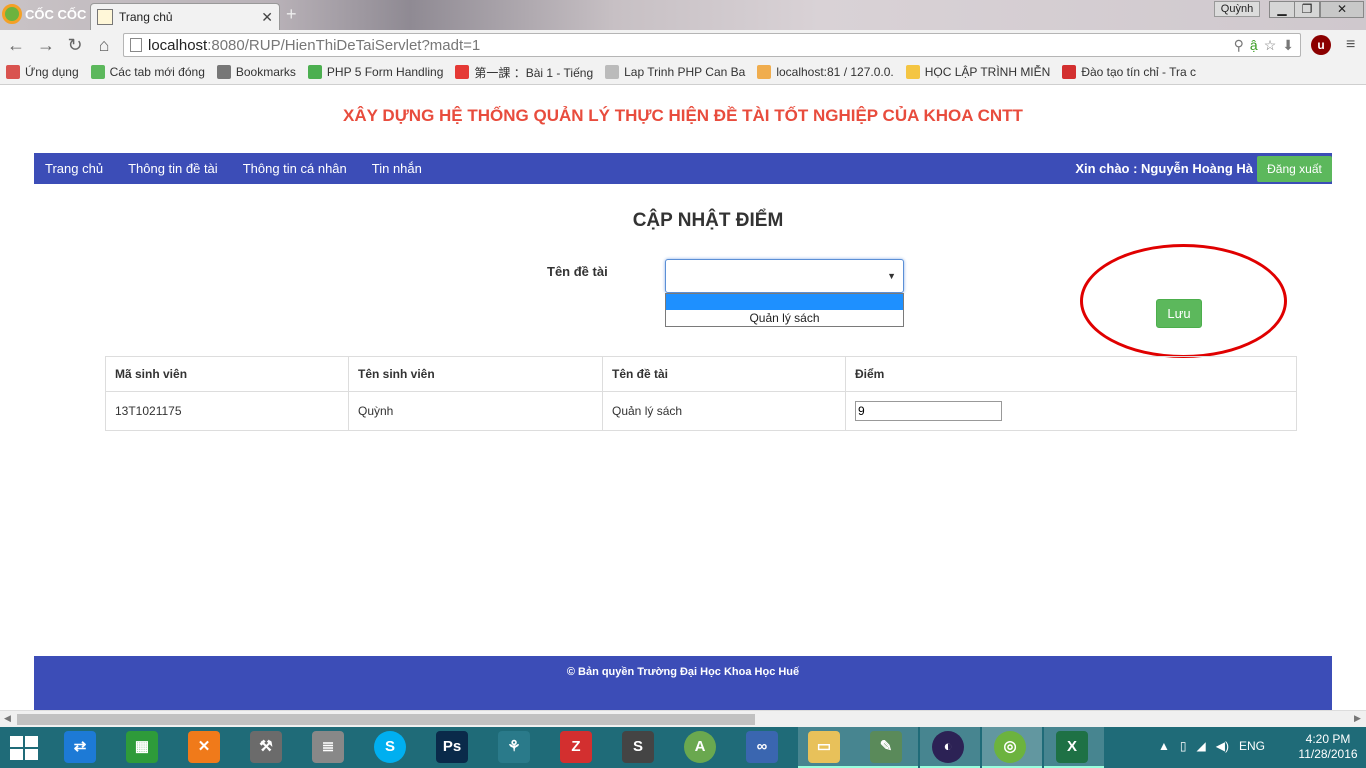 Image resolution: width=1366 pixels, height=768 pixels. What do you see at coordinates (683, 683) in the screenshot?
I see `site-footer: © Bản quyền Trường Đại Học Khoa Học Huế` at bounding box center [683, 683].